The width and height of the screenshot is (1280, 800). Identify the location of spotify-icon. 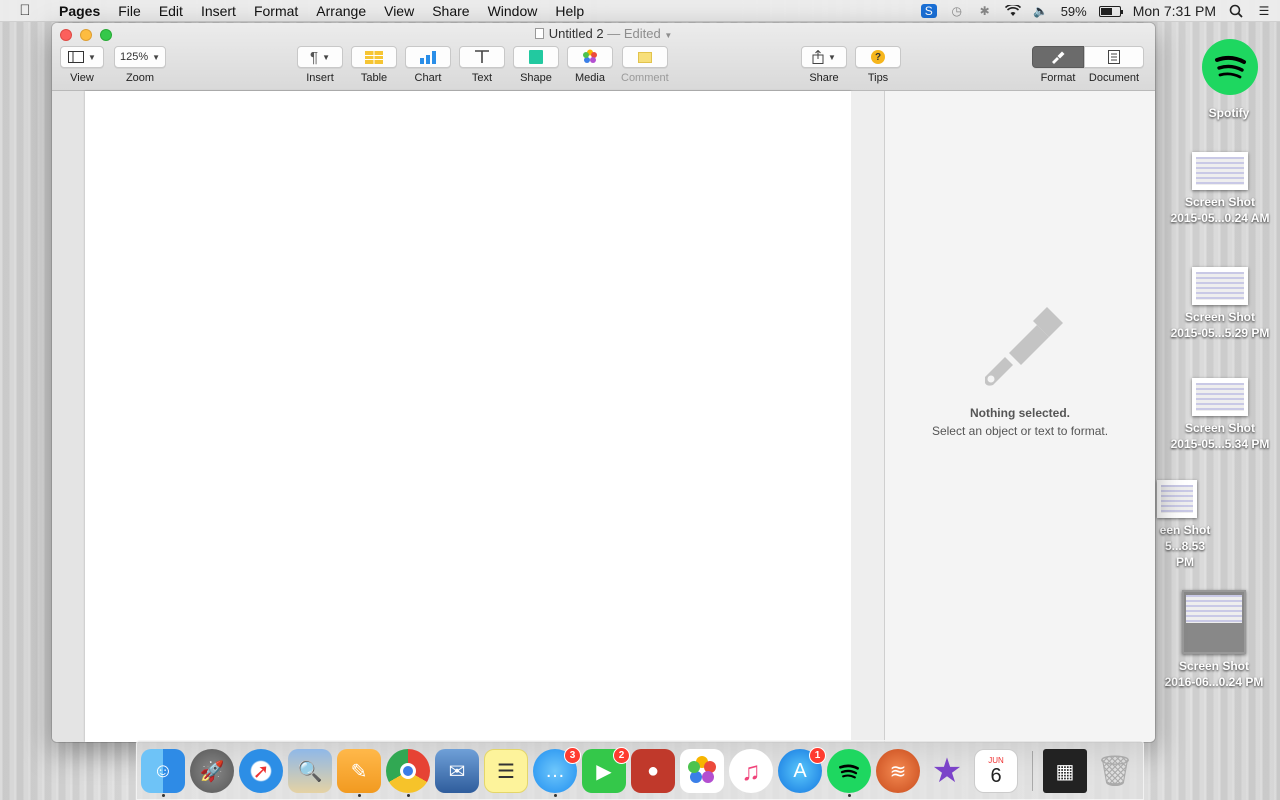
(849, 771).